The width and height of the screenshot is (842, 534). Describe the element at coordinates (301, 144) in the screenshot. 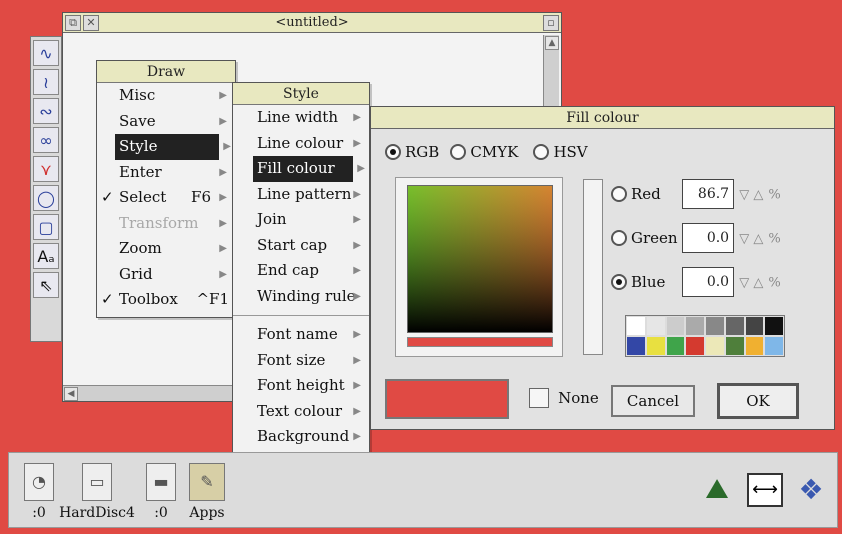

I see `menu-item-line-colour: Line colour ▶` at that location.